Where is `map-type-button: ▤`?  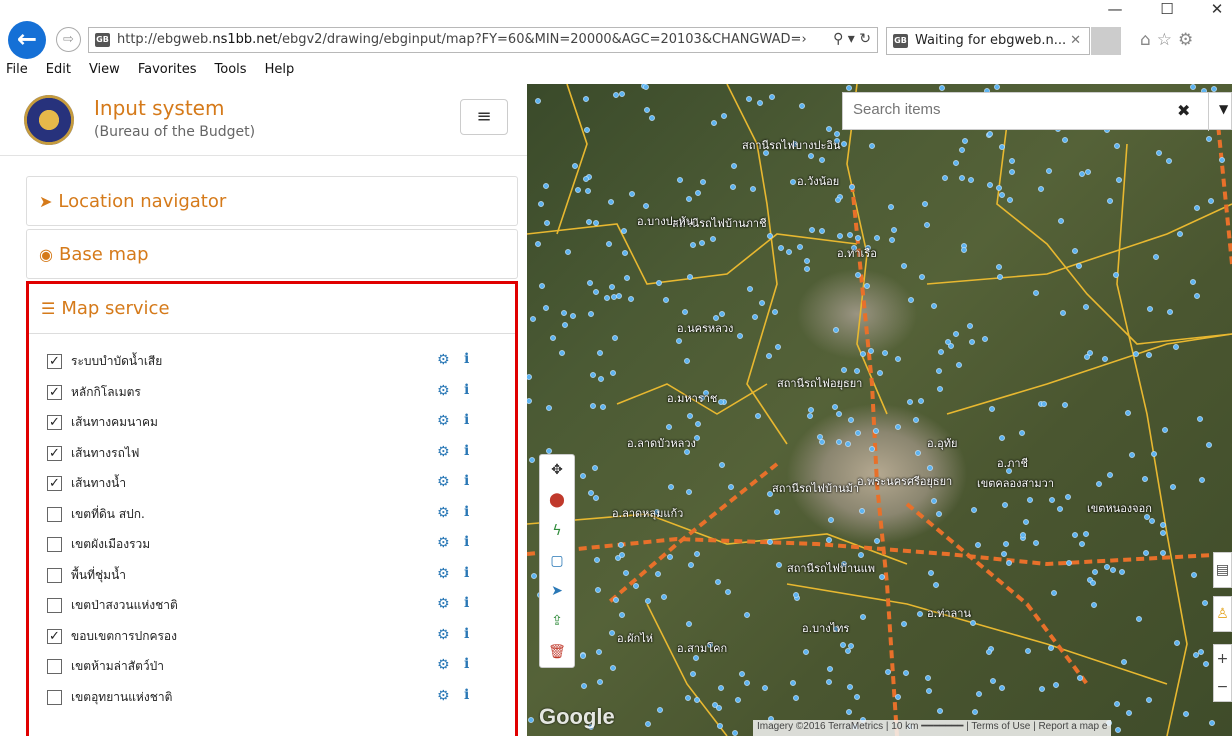 map-type-button: ▤ is located at coordinates (1222, 570).